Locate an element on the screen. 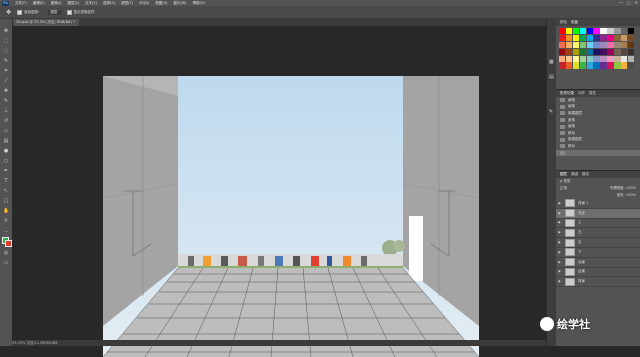 The height and width of the screenshot is (357, 640). blur-icon: ● is located at coordinates (6, 151).